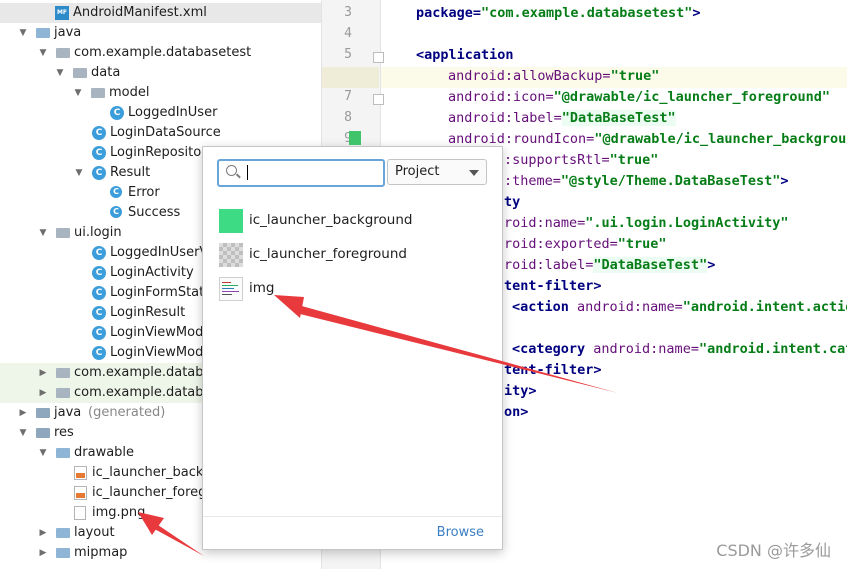 This screenshot has width=847, height=569. I want to click on resource-item-label: img, so click(262, 288).